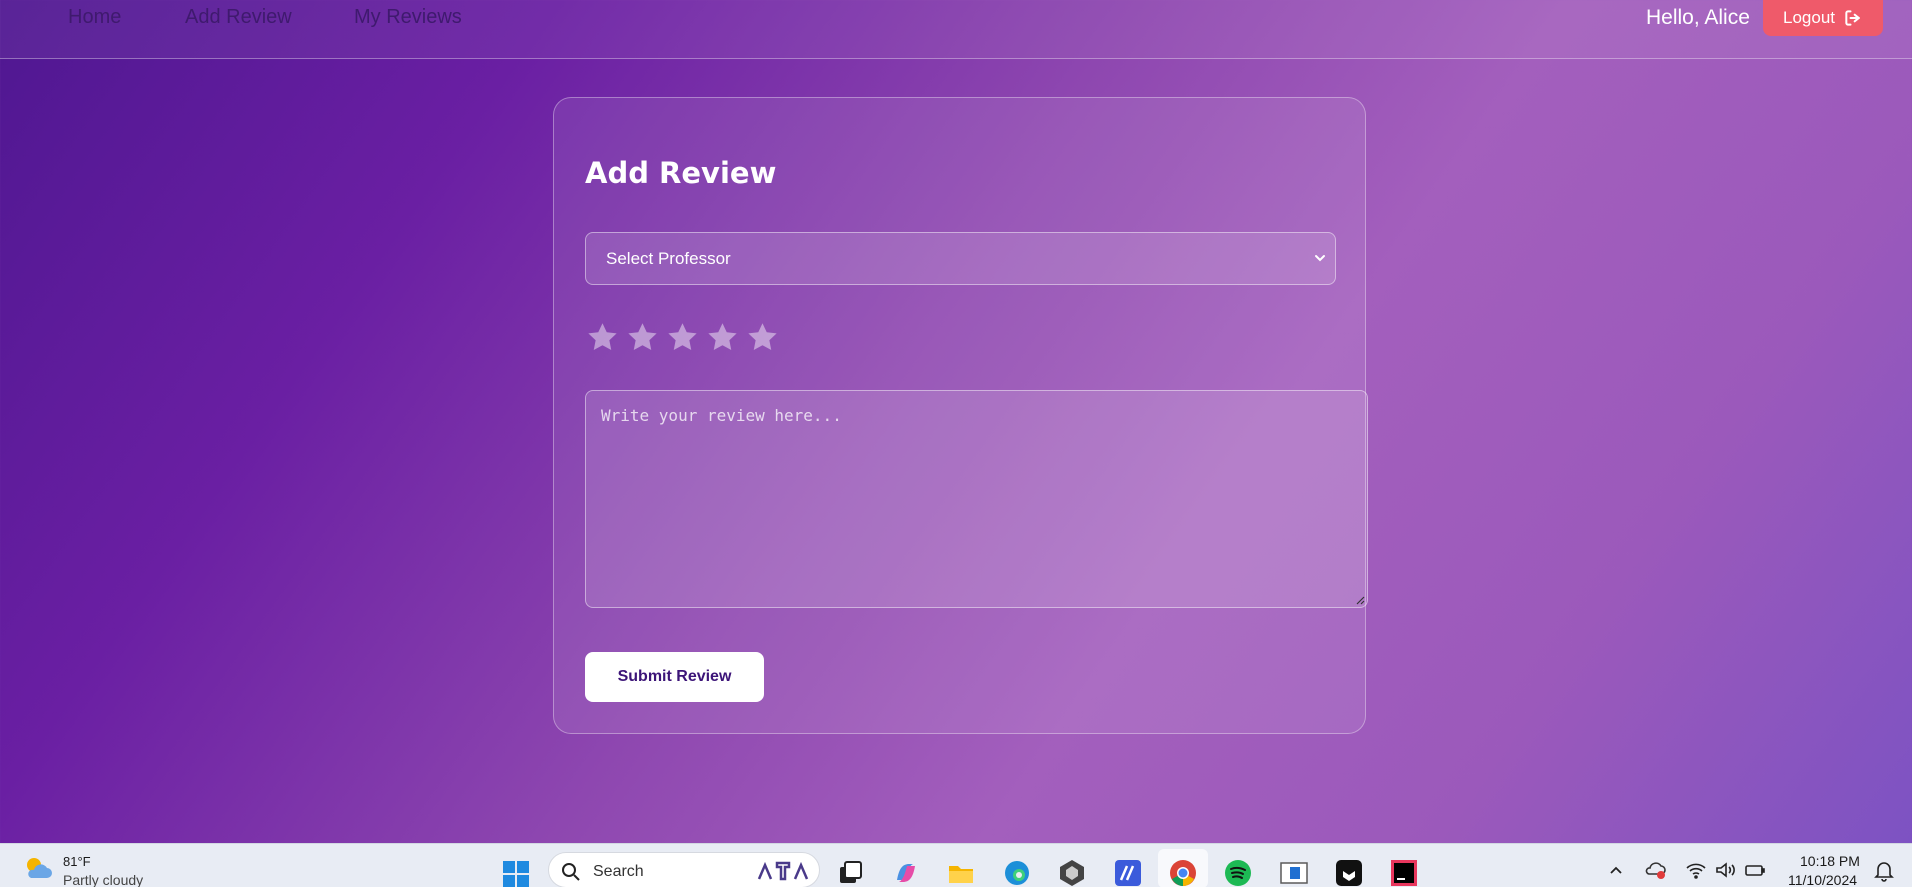 Image resolution: width=1912 pixels, height=887 pixels. What do you see at coordinates (38, 868) in the screenshot?
I see `partly-cloudy-icon` at bounding box center [38, 868].